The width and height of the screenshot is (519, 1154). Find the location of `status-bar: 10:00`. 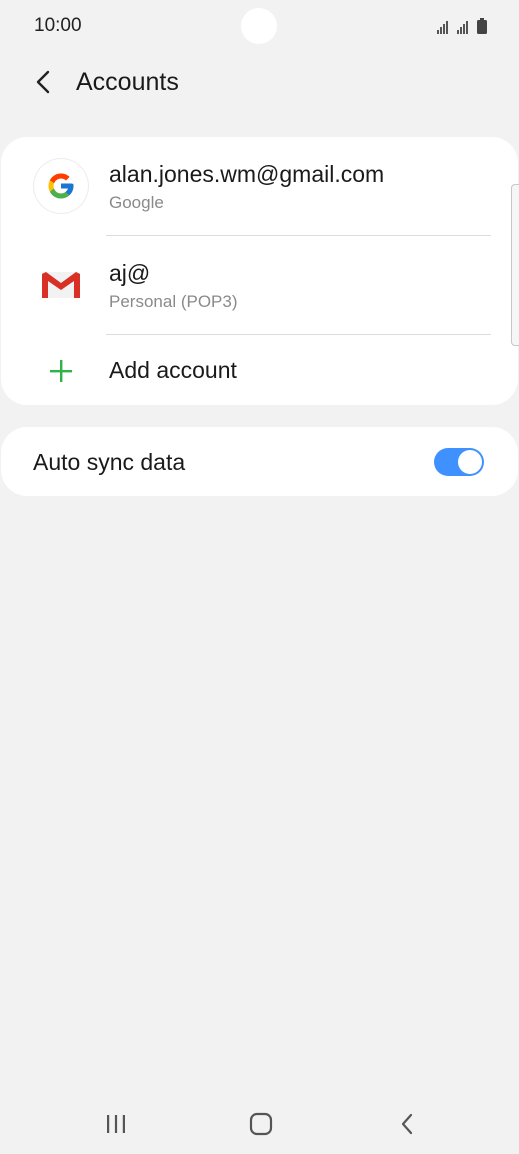

status-bar: 10:00 is located at coordinates (259, 26).